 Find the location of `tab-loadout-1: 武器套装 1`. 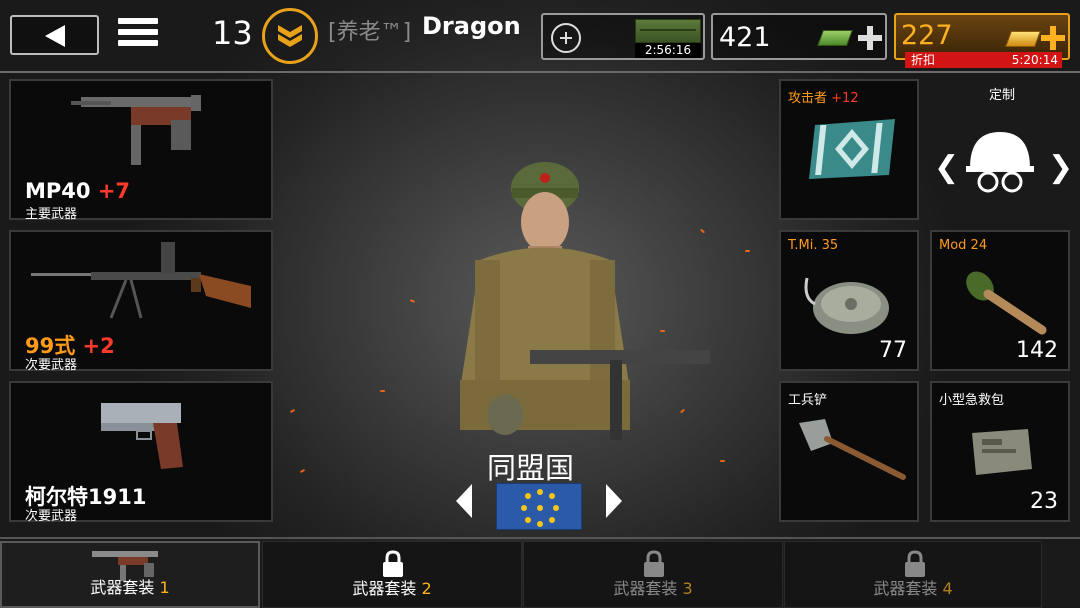

tab-loadout-1: 武器套装 1 is located at coordinates (130, 574).